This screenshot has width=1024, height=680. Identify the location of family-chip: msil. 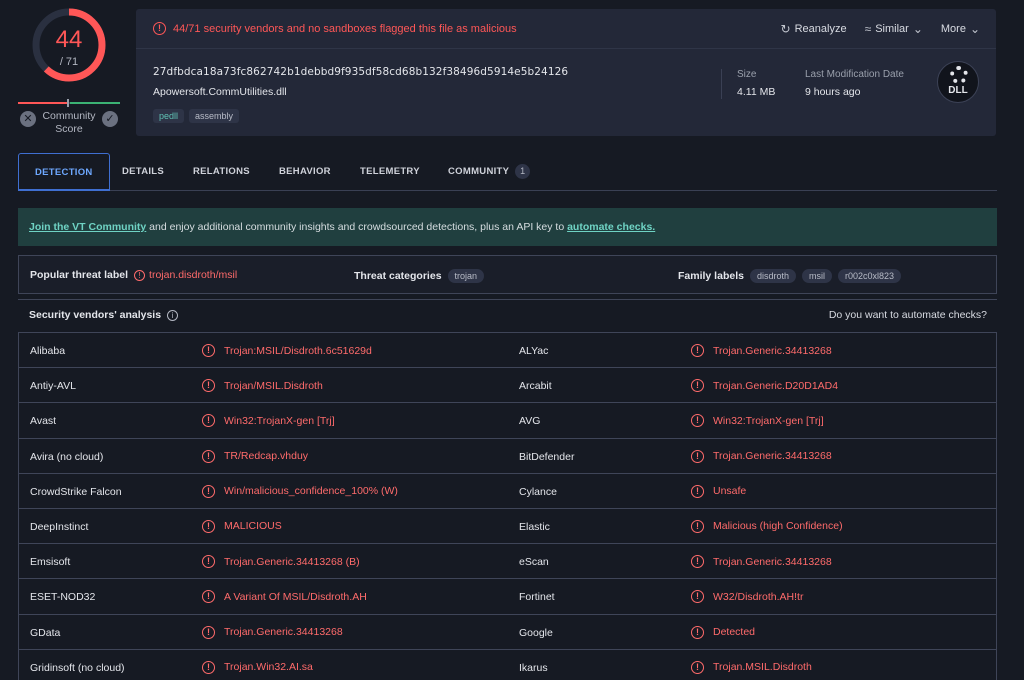
(816, 276).